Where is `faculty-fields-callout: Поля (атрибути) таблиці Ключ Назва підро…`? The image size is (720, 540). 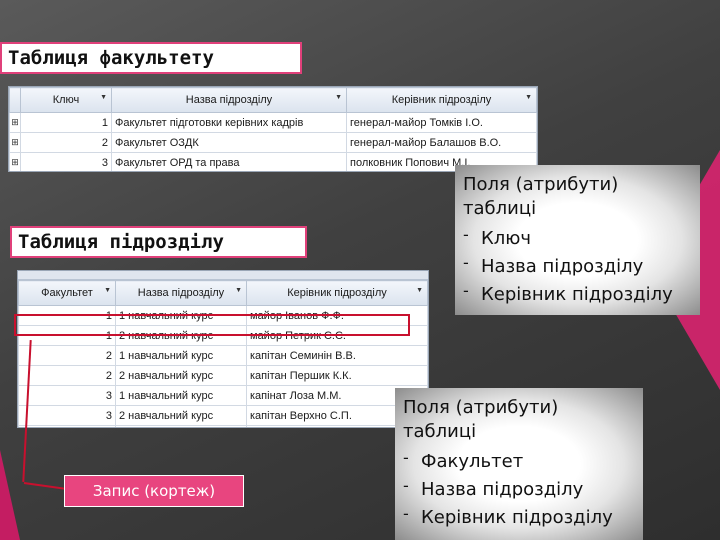 faculty-fields-callout: Поля (атрибути) таблиці Ключ Назва підро… is located at coordinates (577, 240).